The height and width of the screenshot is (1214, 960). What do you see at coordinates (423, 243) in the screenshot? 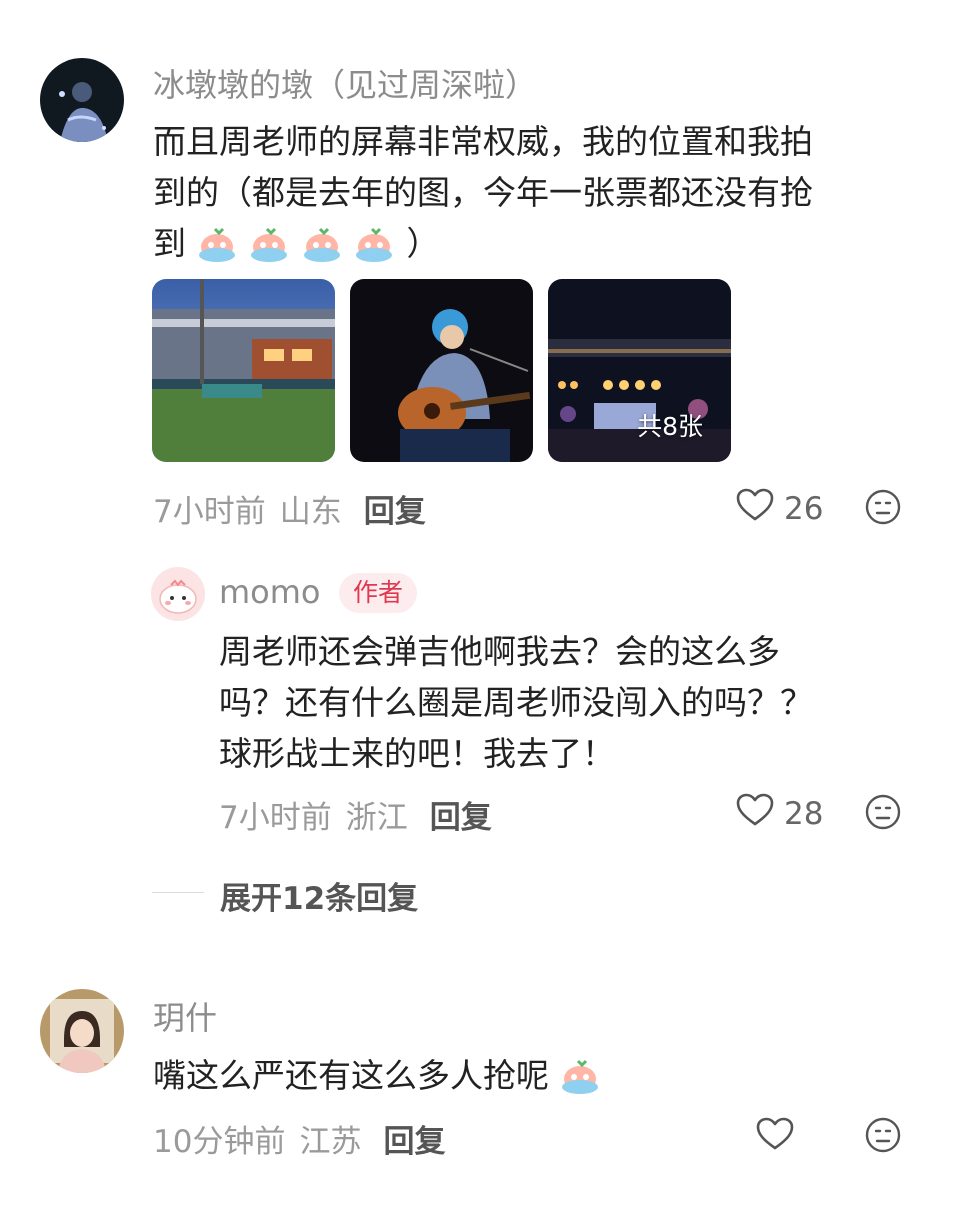
I see `comment-text-fragment: ）` at bounding box center [423, 243].